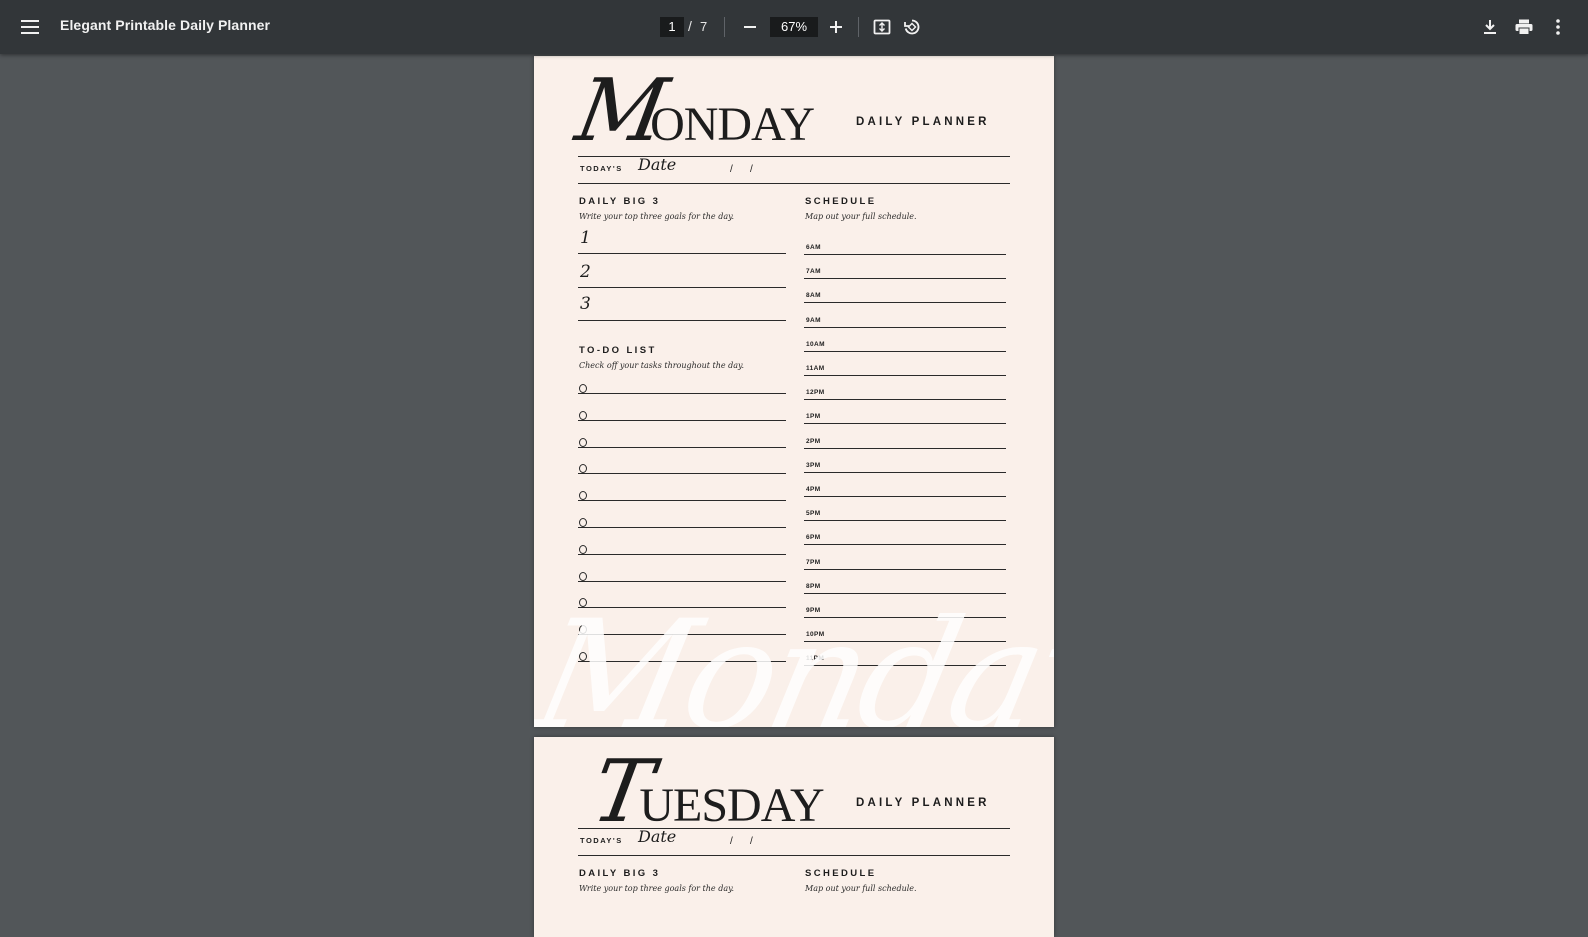 The image size is (1588, 937). Describe the element at coordinates (813, 296) in the screenshot. I see `schedule-time-label: 8AM` at that location.